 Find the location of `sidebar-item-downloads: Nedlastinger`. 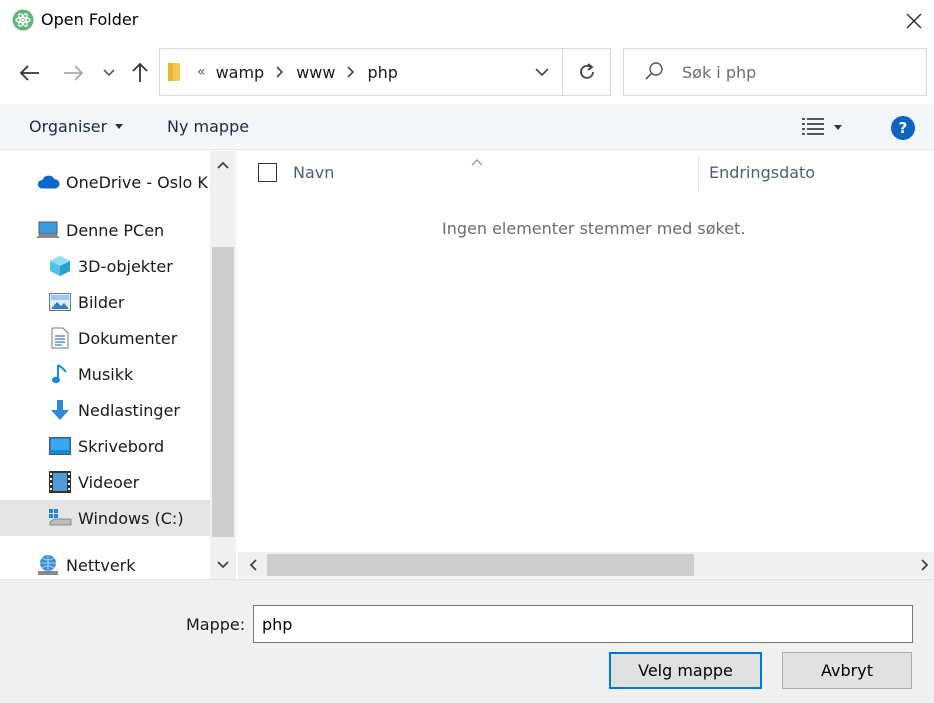

sidebar-item-downloads: Nedlastinger is located at coordinates (105, 410).